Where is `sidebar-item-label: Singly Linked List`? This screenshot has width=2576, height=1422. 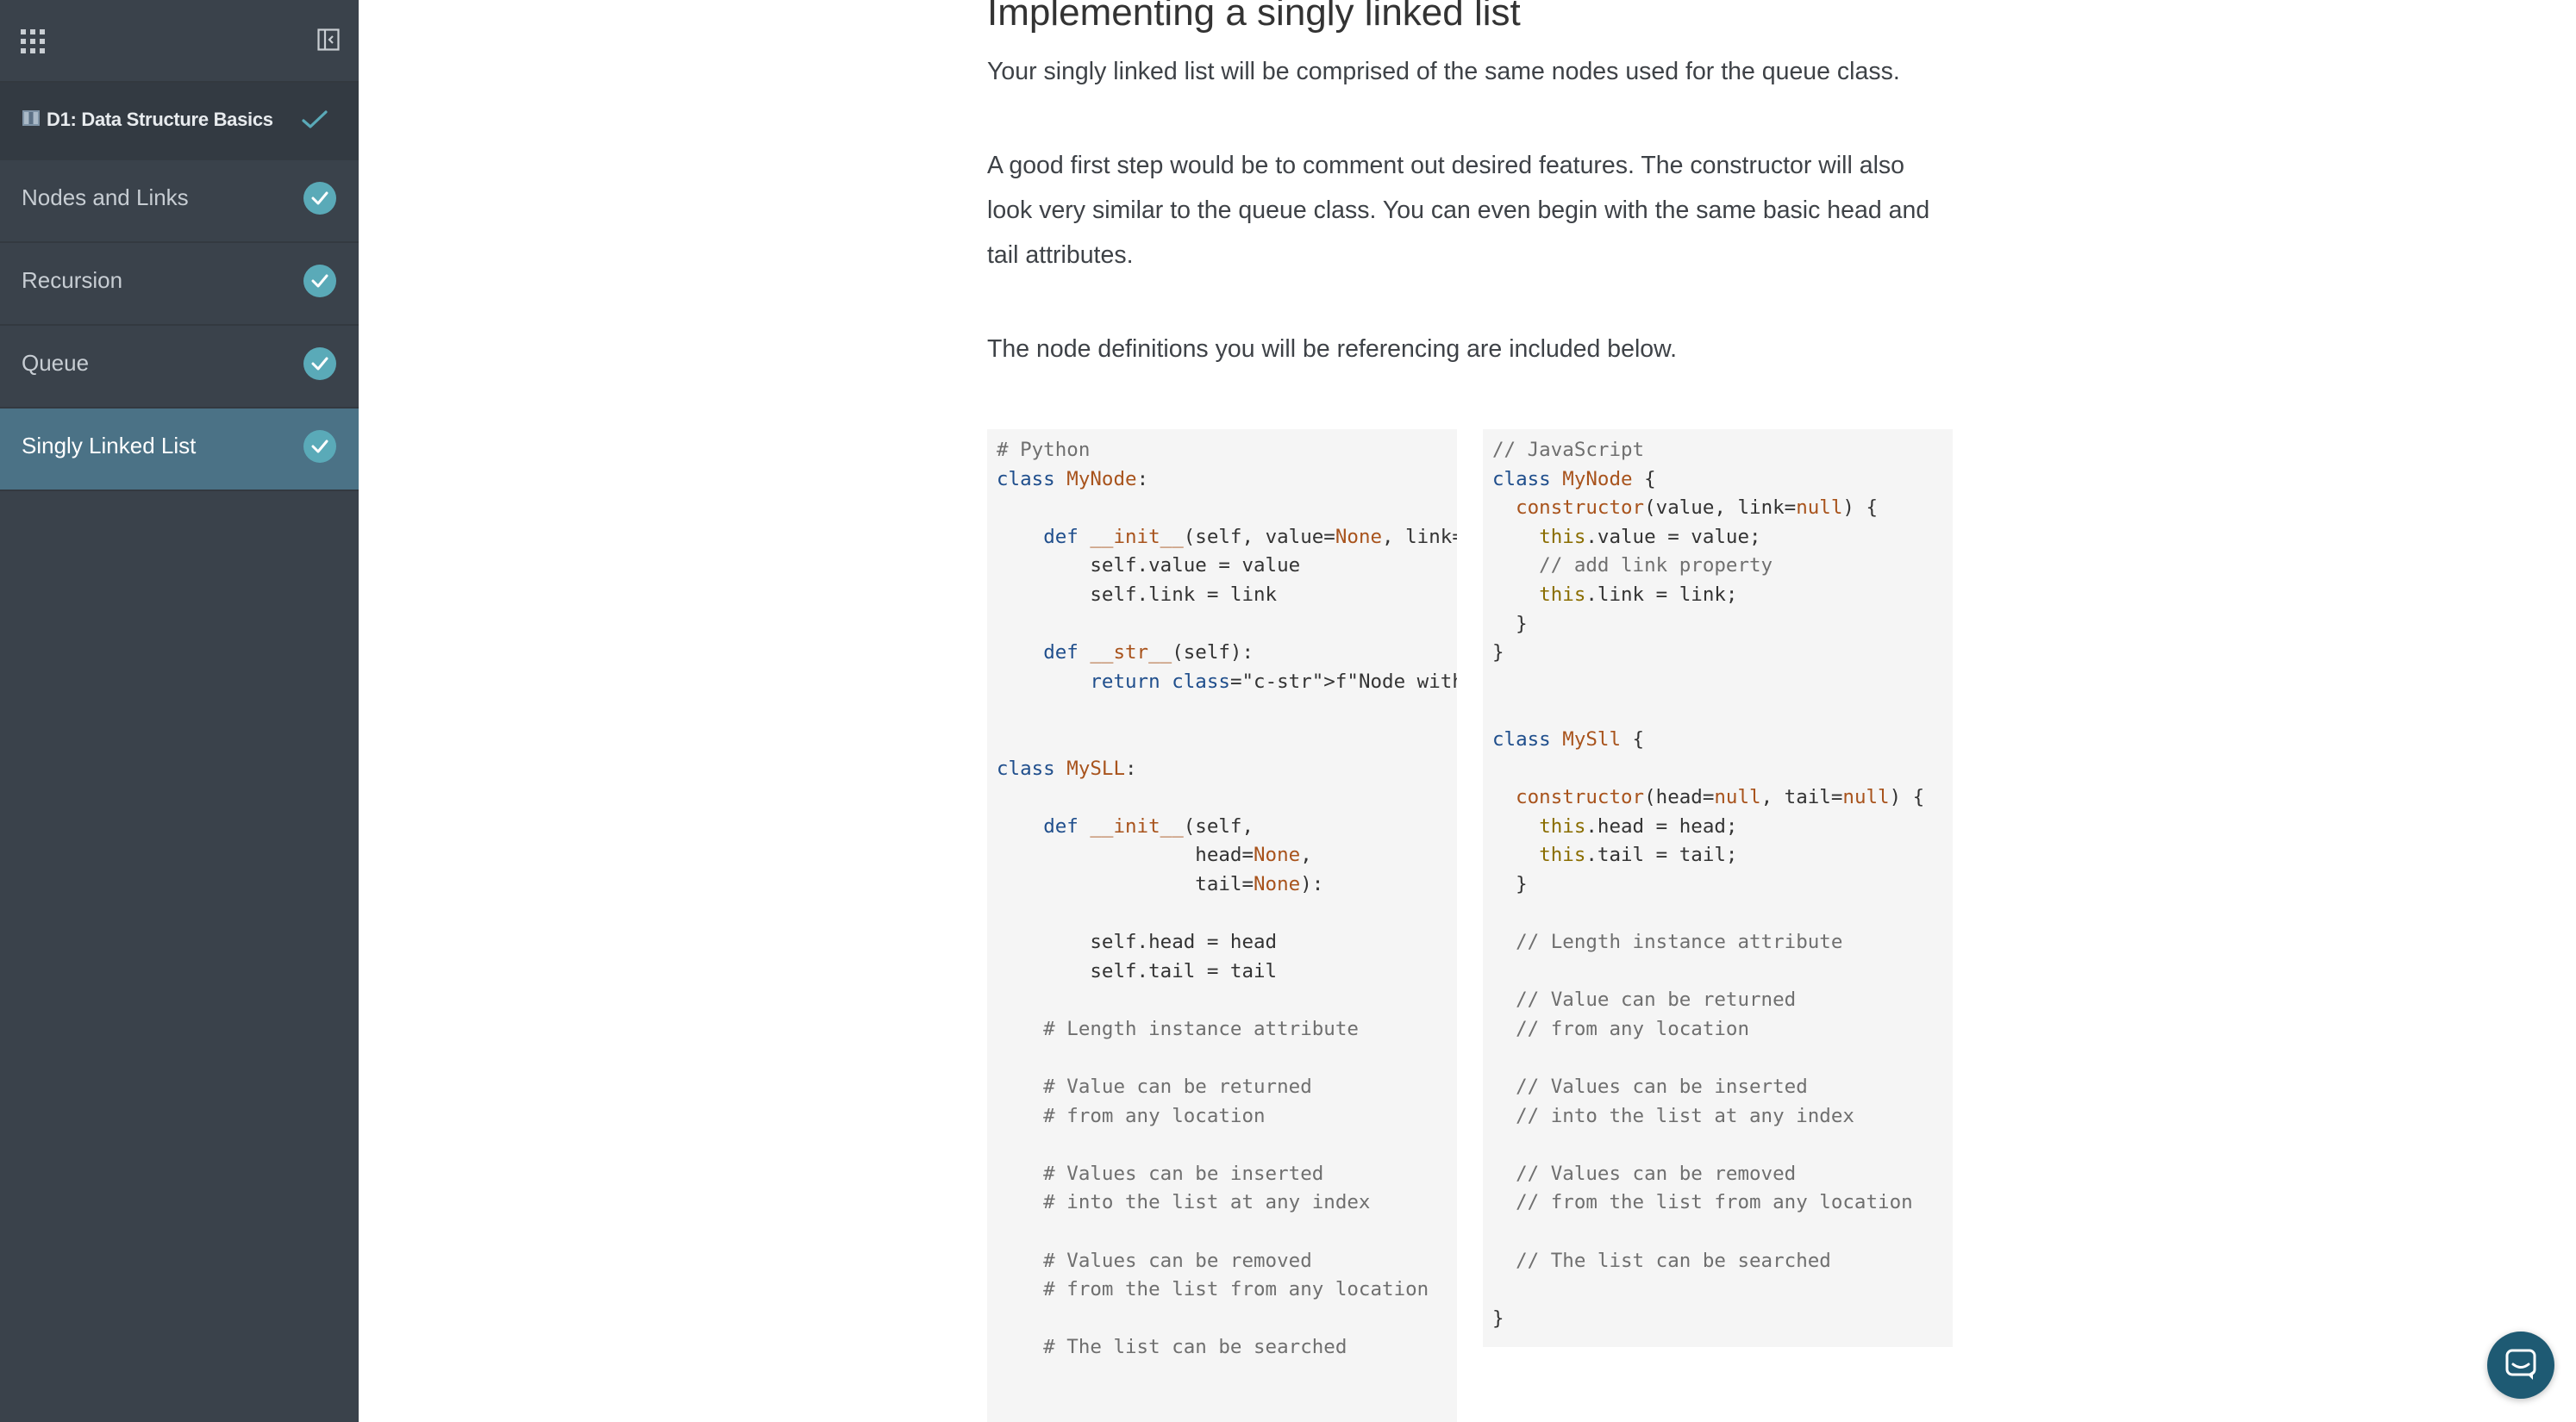 sidebar-item-label: Singly Linked List is located at coordinates (109, 445).